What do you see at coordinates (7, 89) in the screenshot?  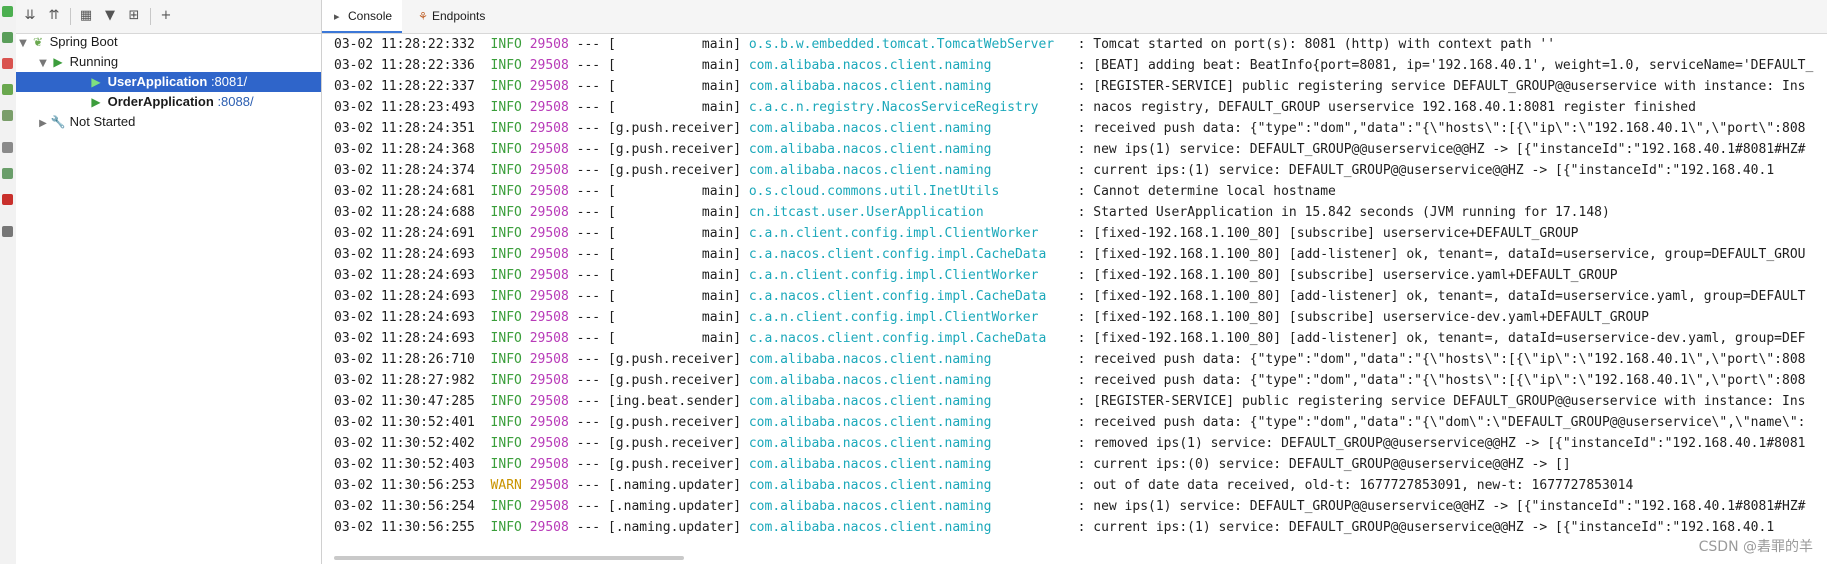 I see `debug-icon` at bounding box center [7, 89].